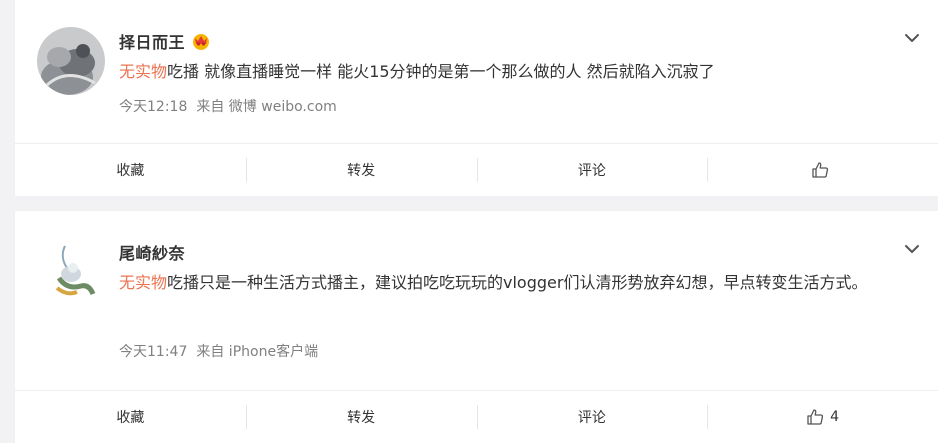 The height and width of the screenshot is (443, 938). Describe the element at coordinates (152, 41) in the screenshot. I see `username: 择日而王` at that location.